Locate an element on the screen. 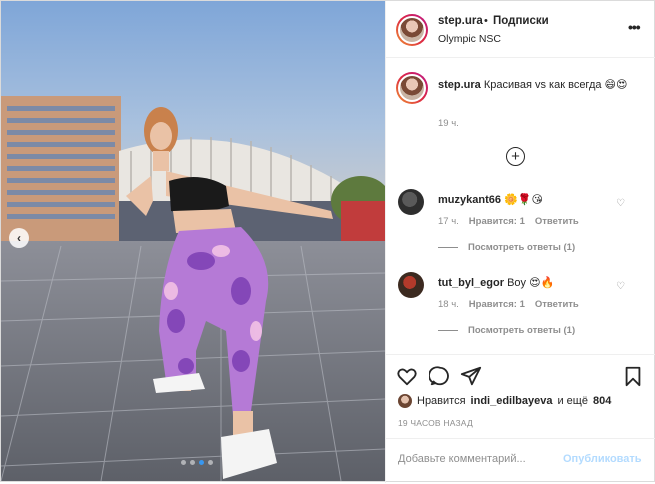 The width and height of the screenshot is (655, 484). comment-text: 🌼🌹😘 is located at coordinates (523, 200).